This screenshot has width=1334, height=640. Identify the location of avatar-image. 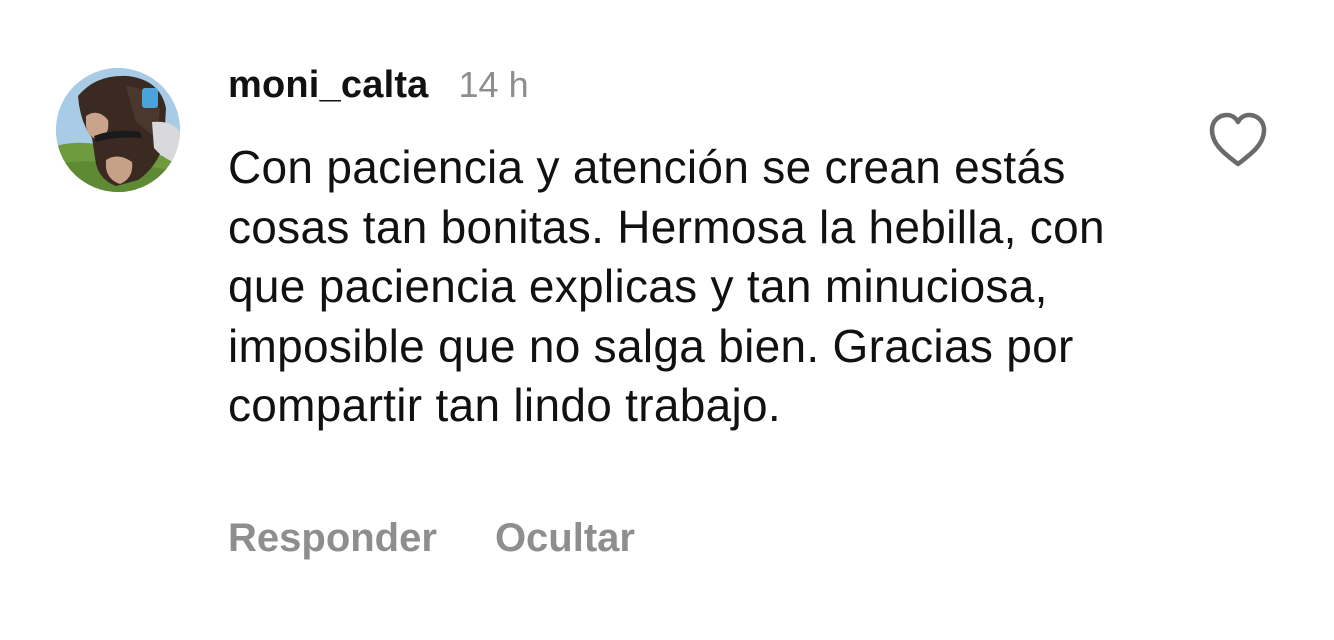
(118, 130).